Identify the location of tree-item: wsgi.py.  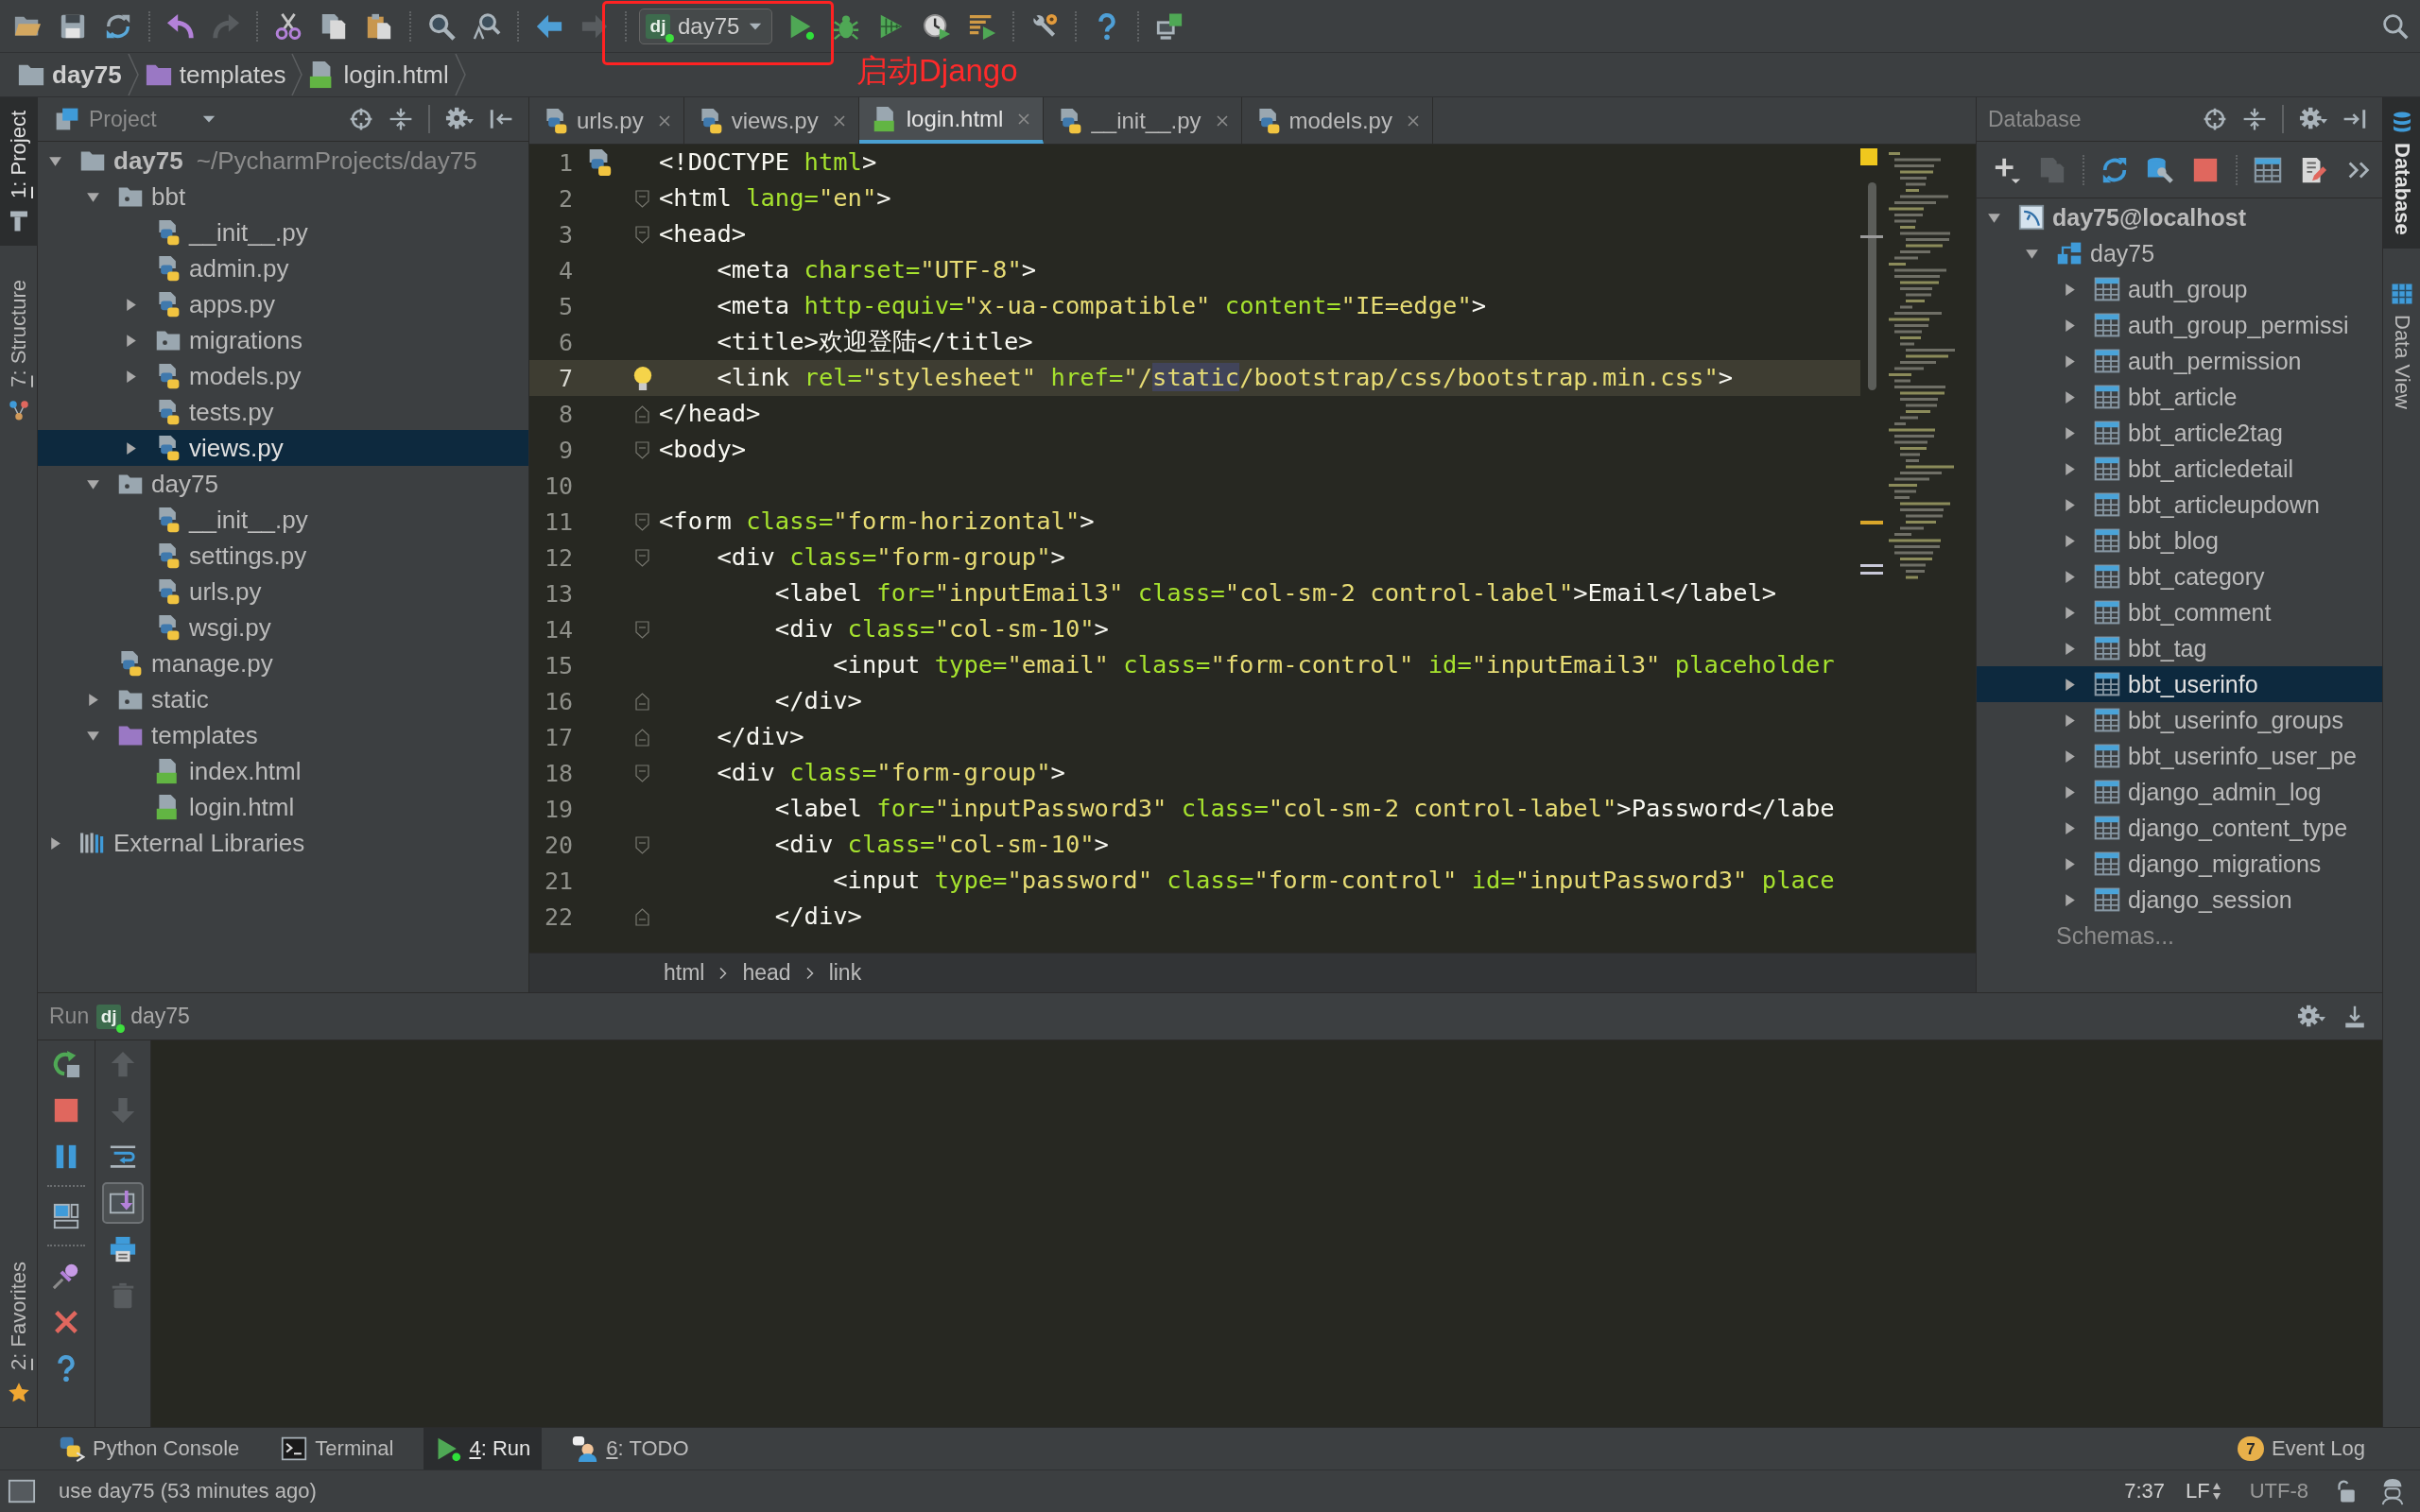
(283, 627).